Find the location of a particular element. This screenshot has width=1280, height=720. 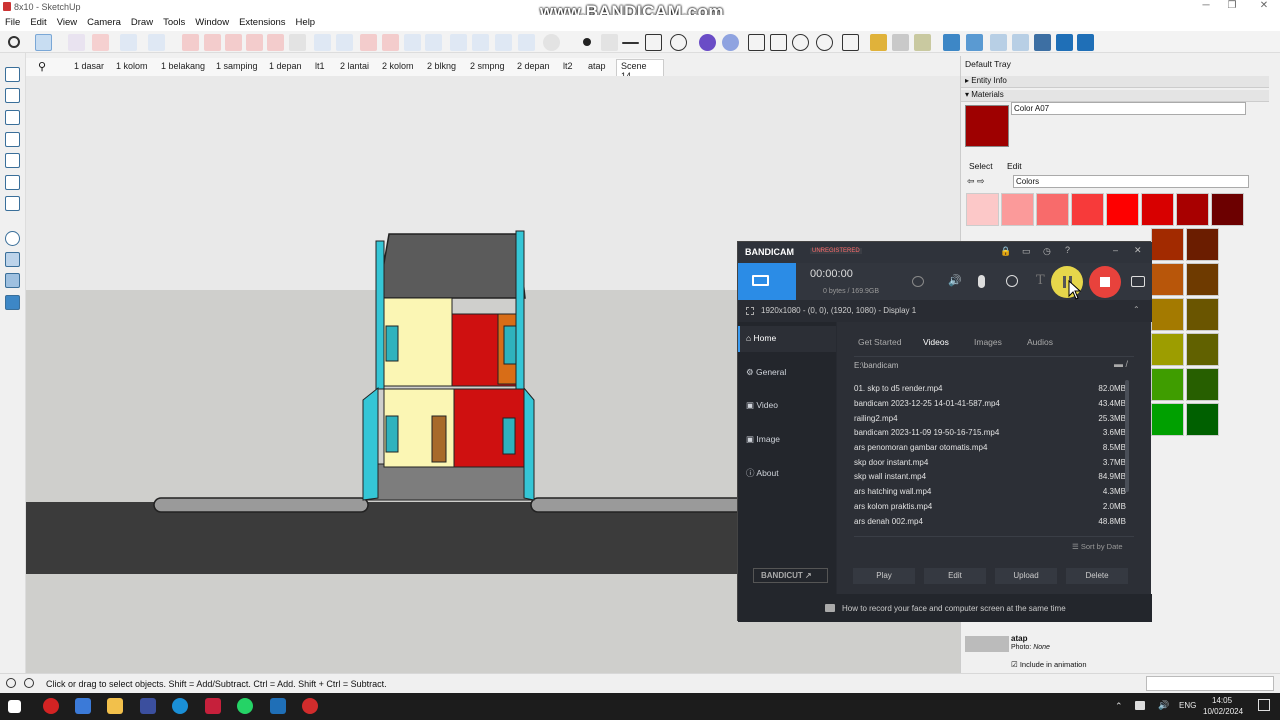

volume-icon: 🔊 is located at coordinates (1163, 705).